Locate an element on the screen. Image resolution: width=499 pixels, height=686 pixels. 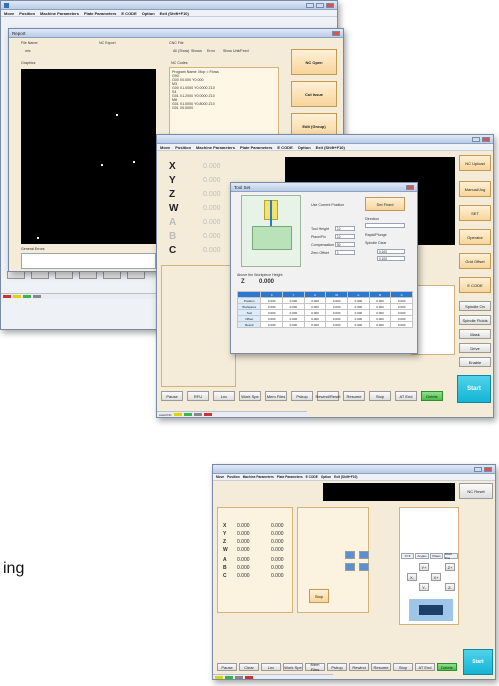
cut-issue-button: Cut Issue is located at coordinates (314, 94).